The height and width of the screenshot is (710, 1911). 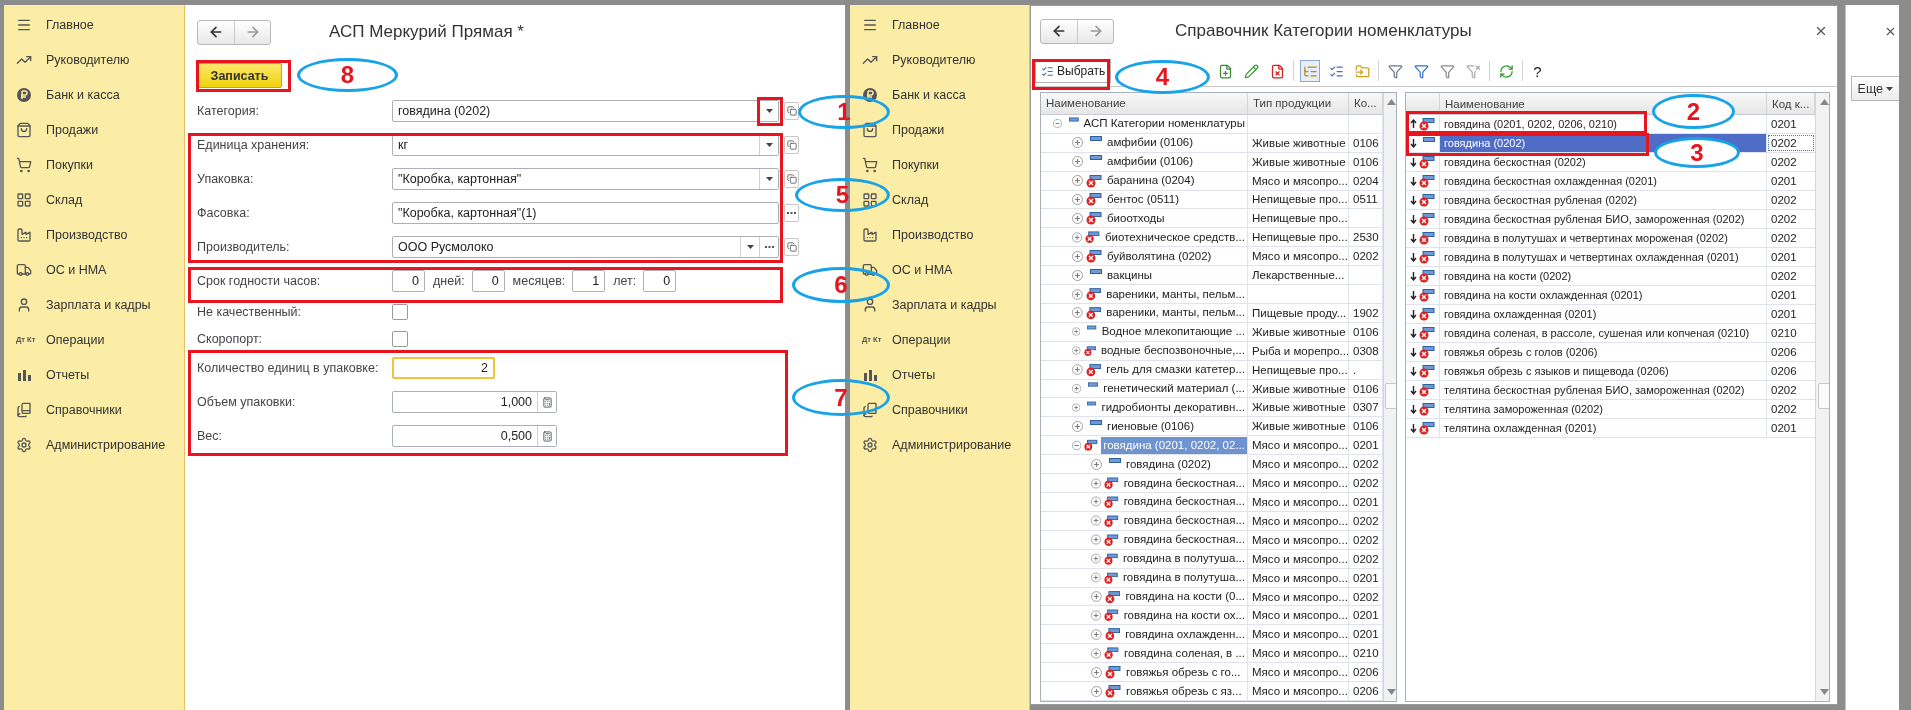 What do you see at coordinates (1521, 352) in the screenshot?
I see `list-item: говяжья обрезь с голов (0206)` at bounding box center [1521, 352].